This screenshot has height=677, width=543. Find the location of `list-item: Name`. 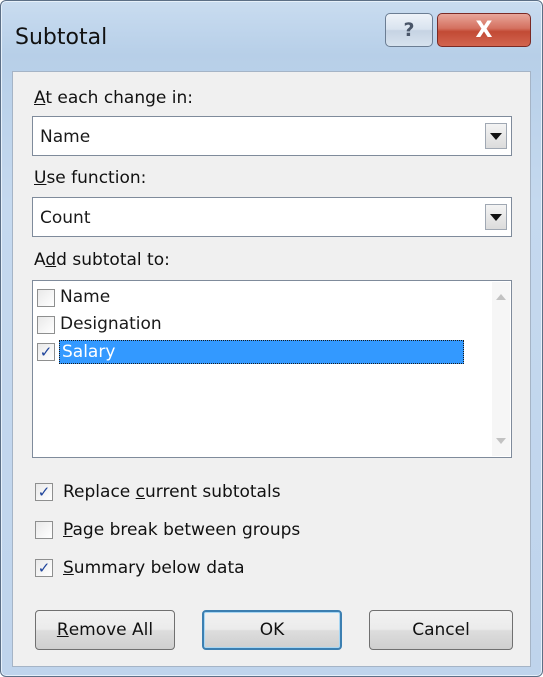

list-item: Name is located at coordinates (73, 298).